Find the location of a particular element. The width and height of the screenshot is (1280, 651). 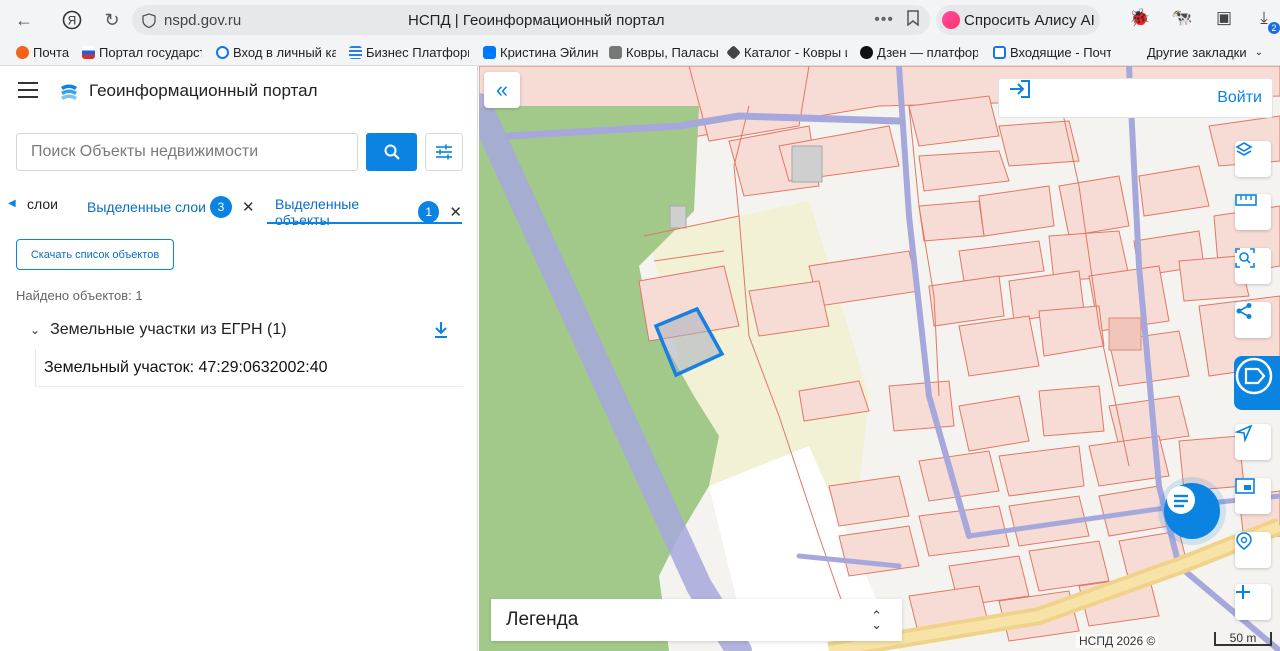

downloads-icon: ⤓ 2 is located at coordinates (1266, 21).